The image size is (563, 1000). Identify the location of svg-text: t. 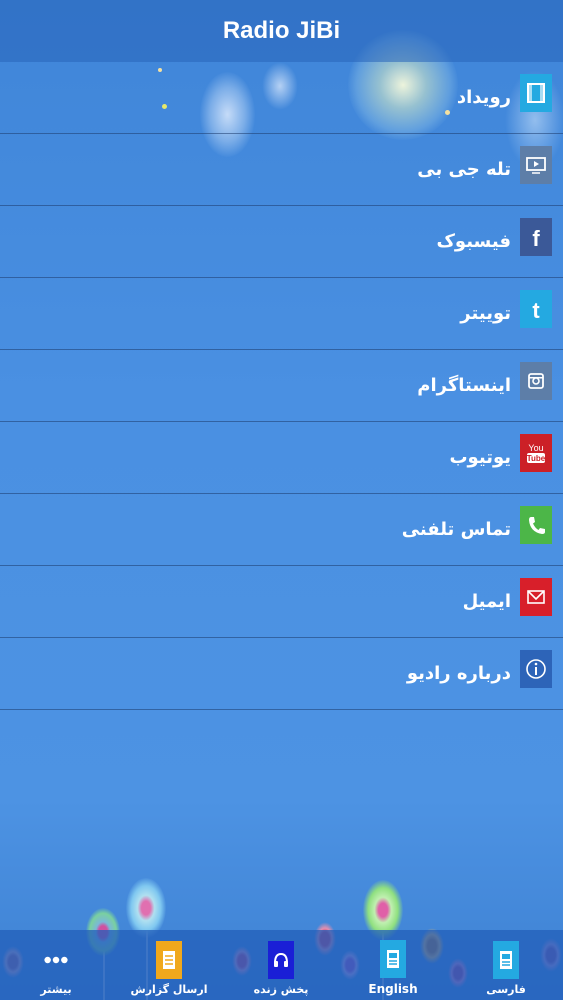
(536, 310).